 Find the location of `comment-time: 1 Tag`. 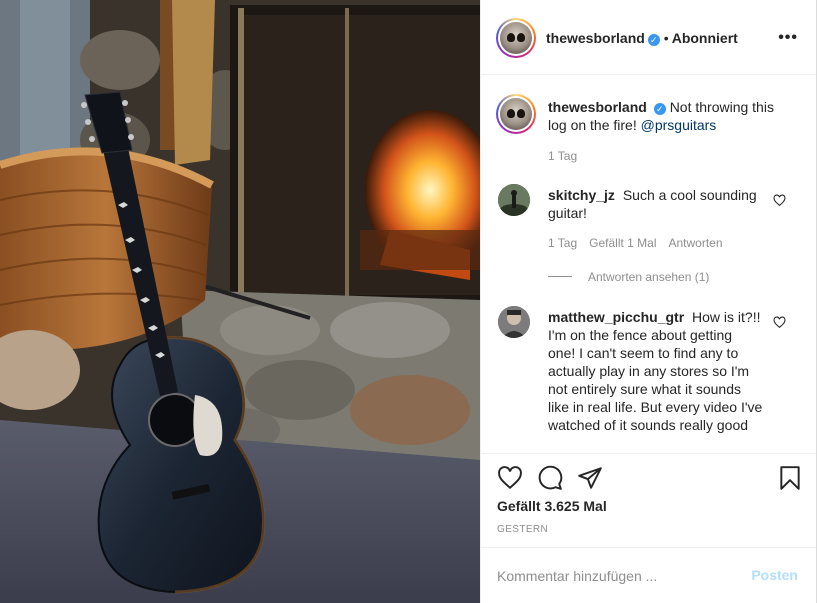

comment-time: 1 Tag is located at coordinates (562, 243).